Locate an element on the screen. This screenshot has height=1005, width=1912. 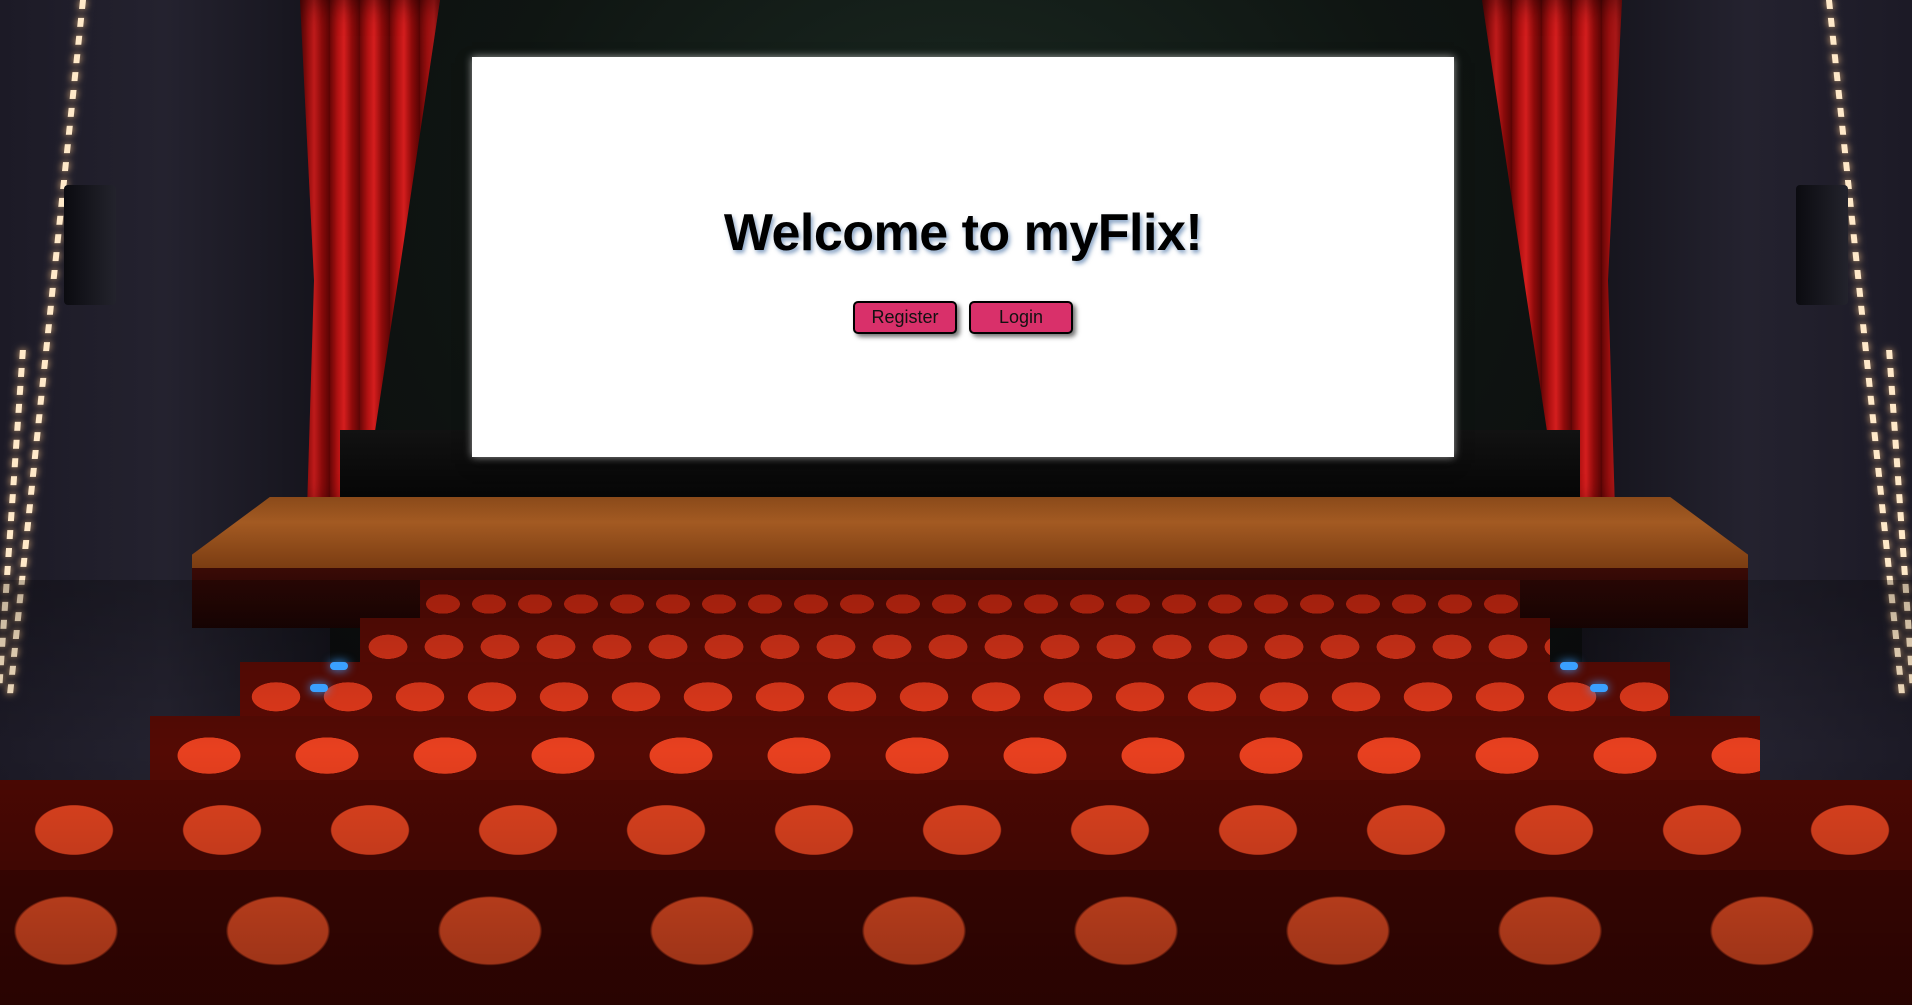
wooden-stage is located at coordinates (970, 533).